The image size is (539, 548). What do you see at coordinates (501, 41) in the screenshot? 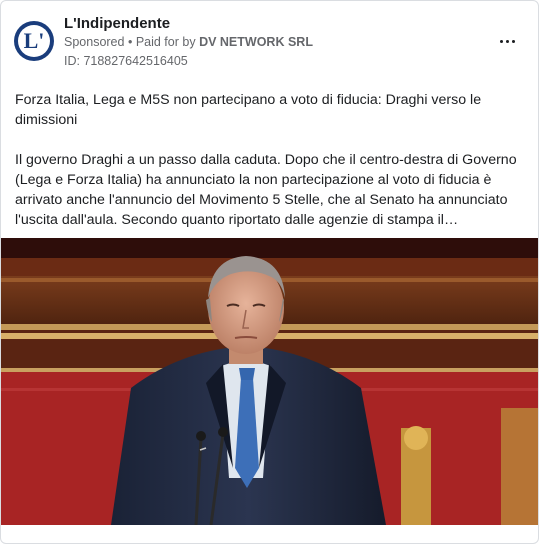
I see `more-horizontal-icon` at bounding box center [501, 41].